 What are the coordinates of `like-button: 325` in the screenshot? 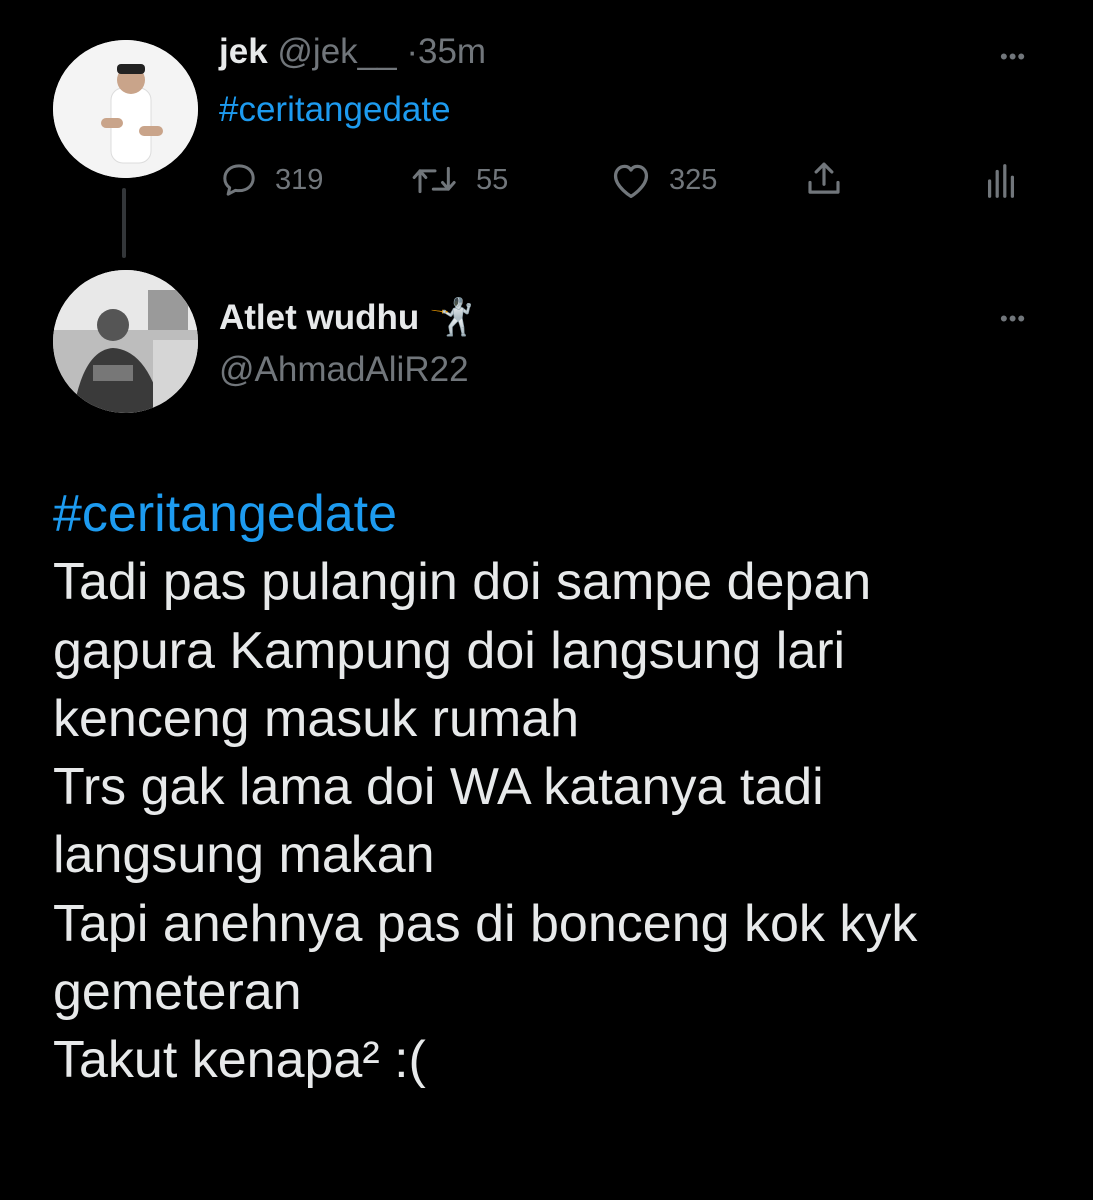 It's located at (663, 180).